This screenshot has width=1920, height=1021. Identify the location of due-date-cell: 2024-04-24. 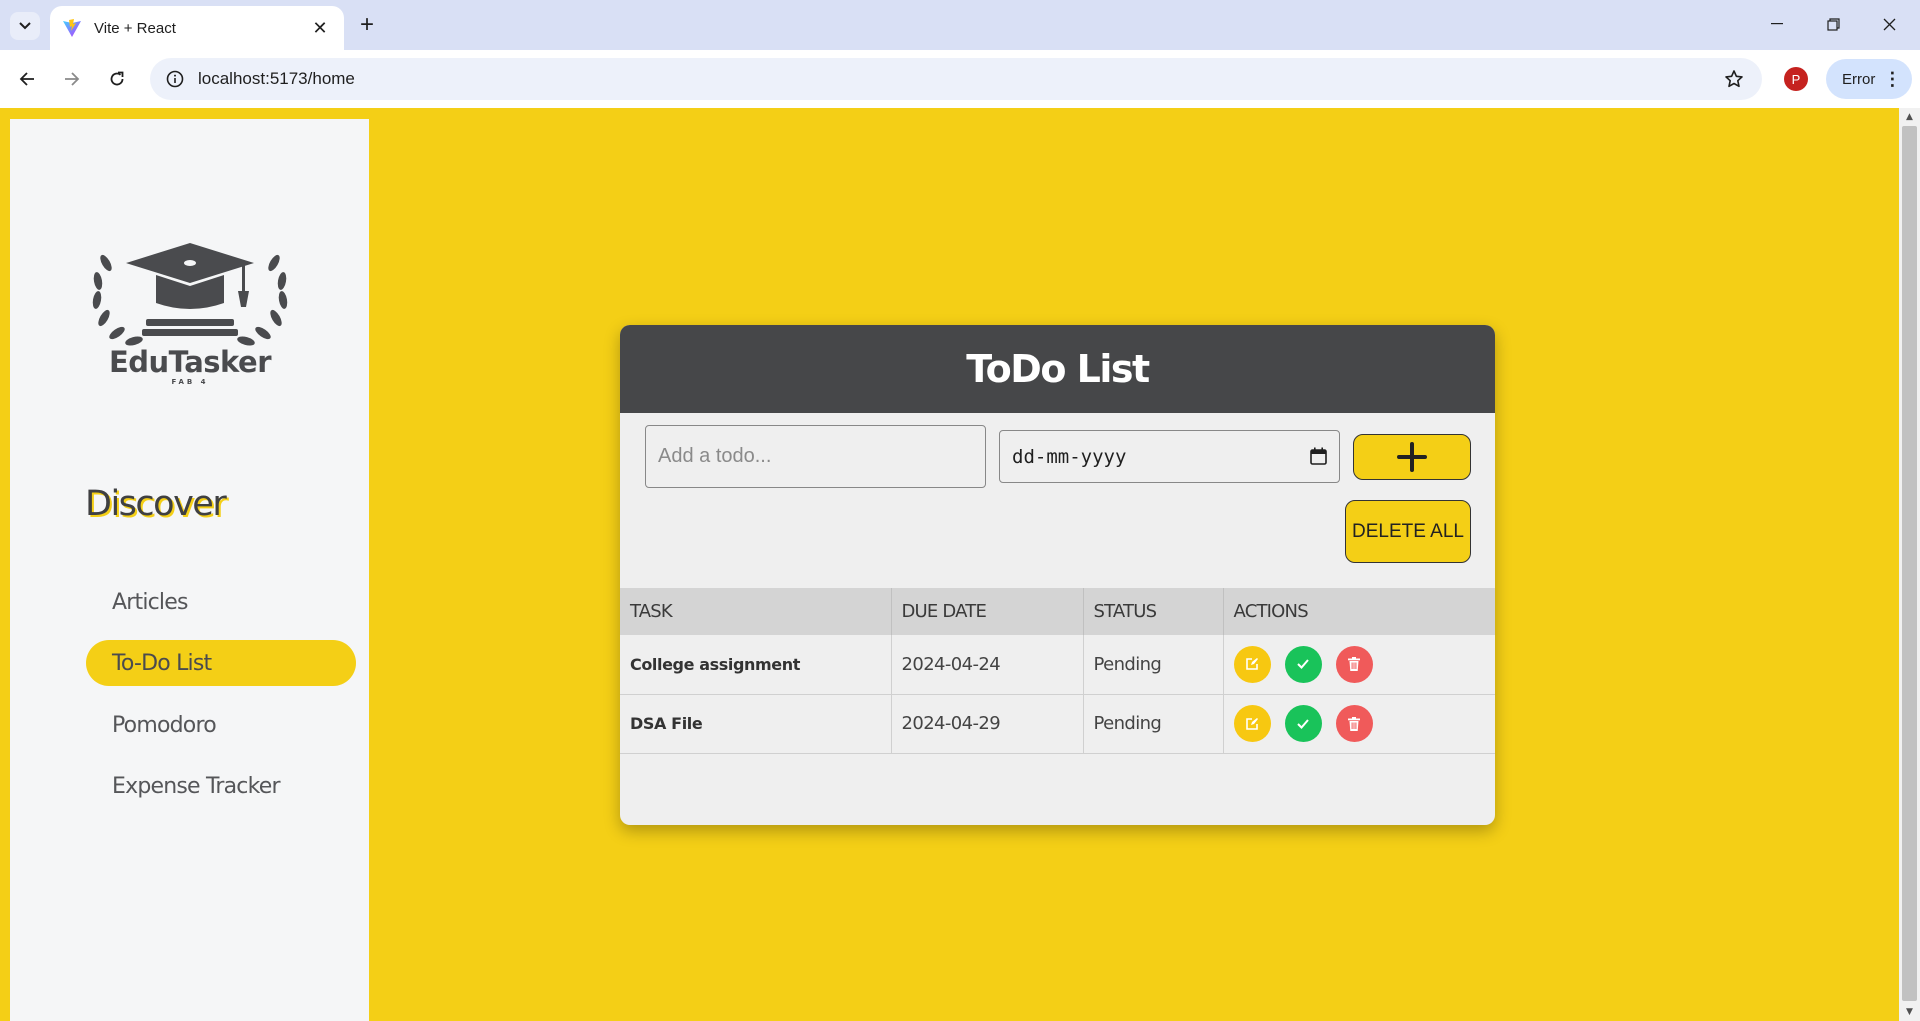
(987, 665).